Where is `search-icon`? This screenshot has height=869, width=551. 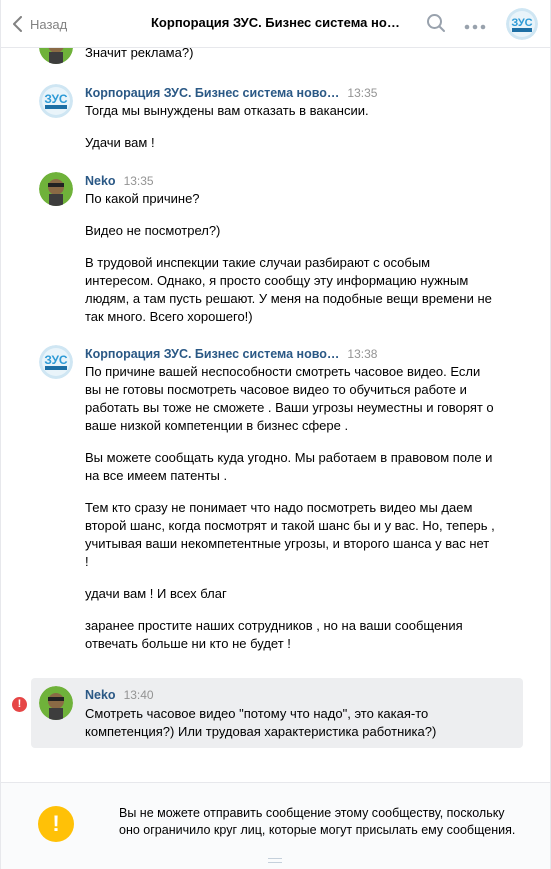 search-icon is located at coordinates (436, 24).